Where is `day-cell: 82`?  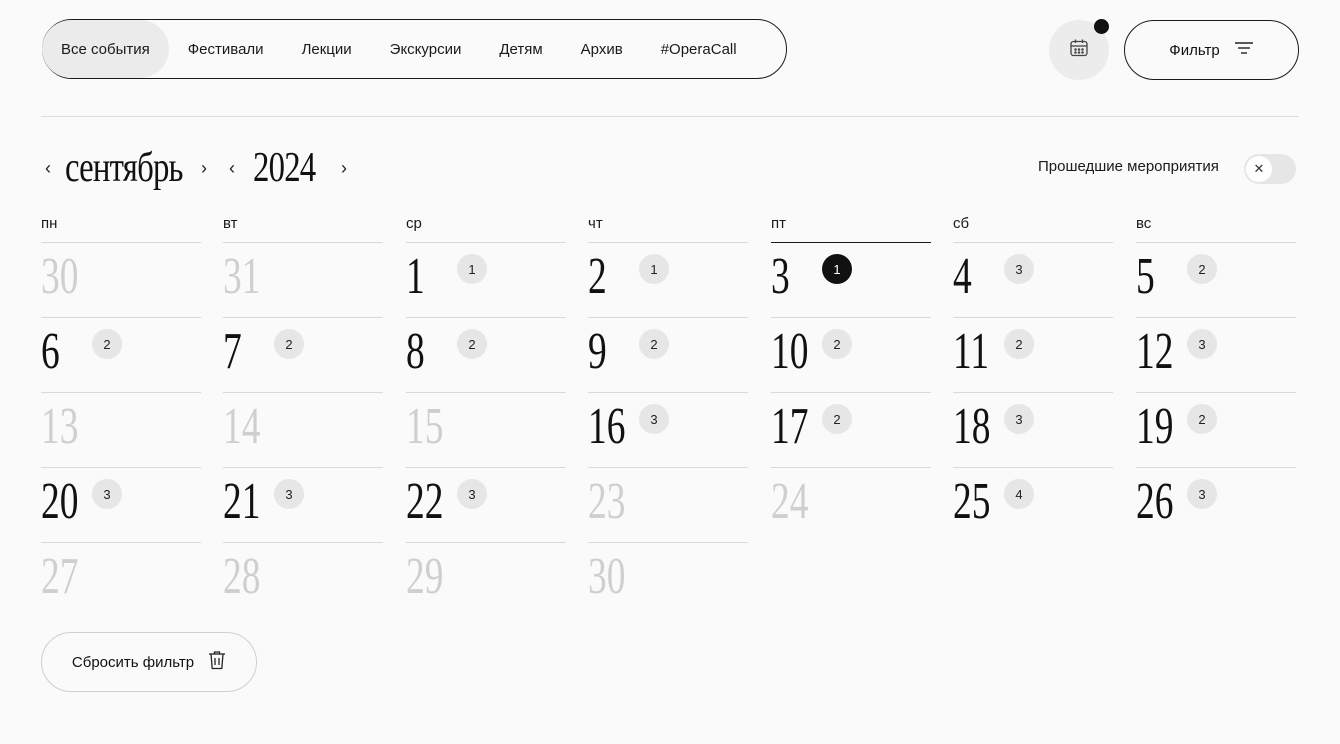 day-cell: 82 is located at coordinates (486, 354).